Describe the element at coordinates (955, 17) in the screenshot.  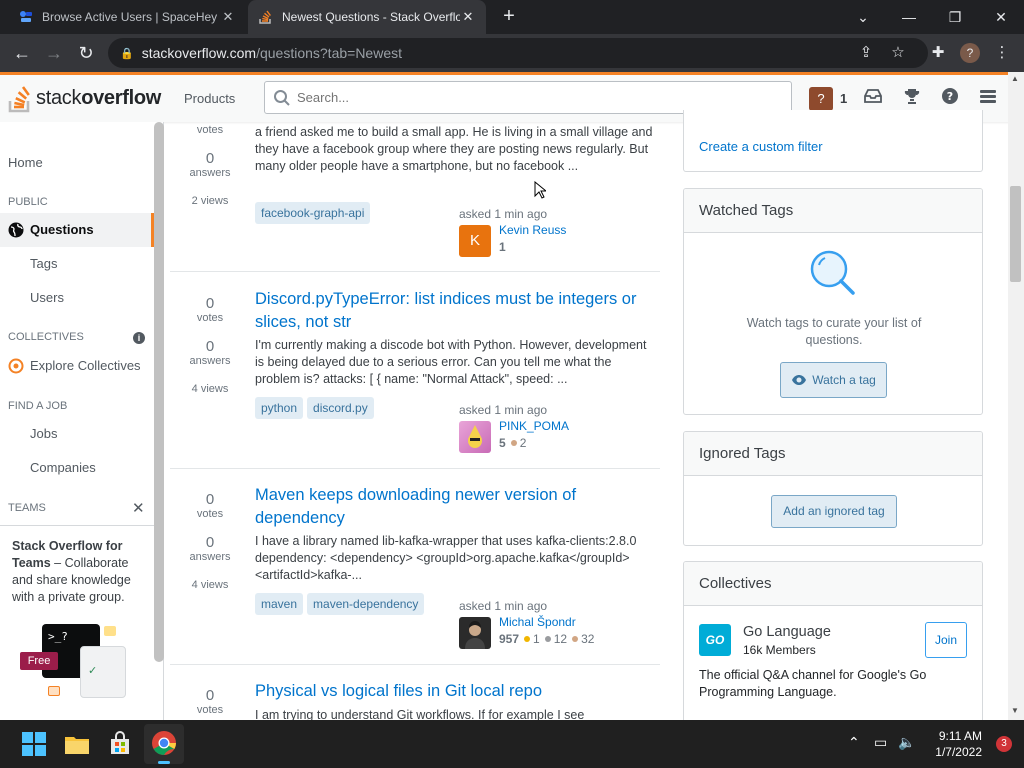
I see `restore-icon: ❐` at that location.